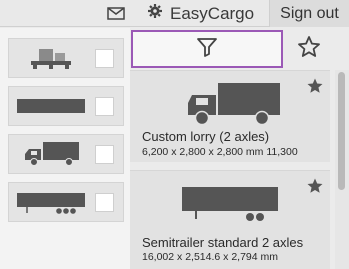 This screenshot has width=349, height=269. I want to click on vehicle-type-flat-trailer, so click(66, 106).